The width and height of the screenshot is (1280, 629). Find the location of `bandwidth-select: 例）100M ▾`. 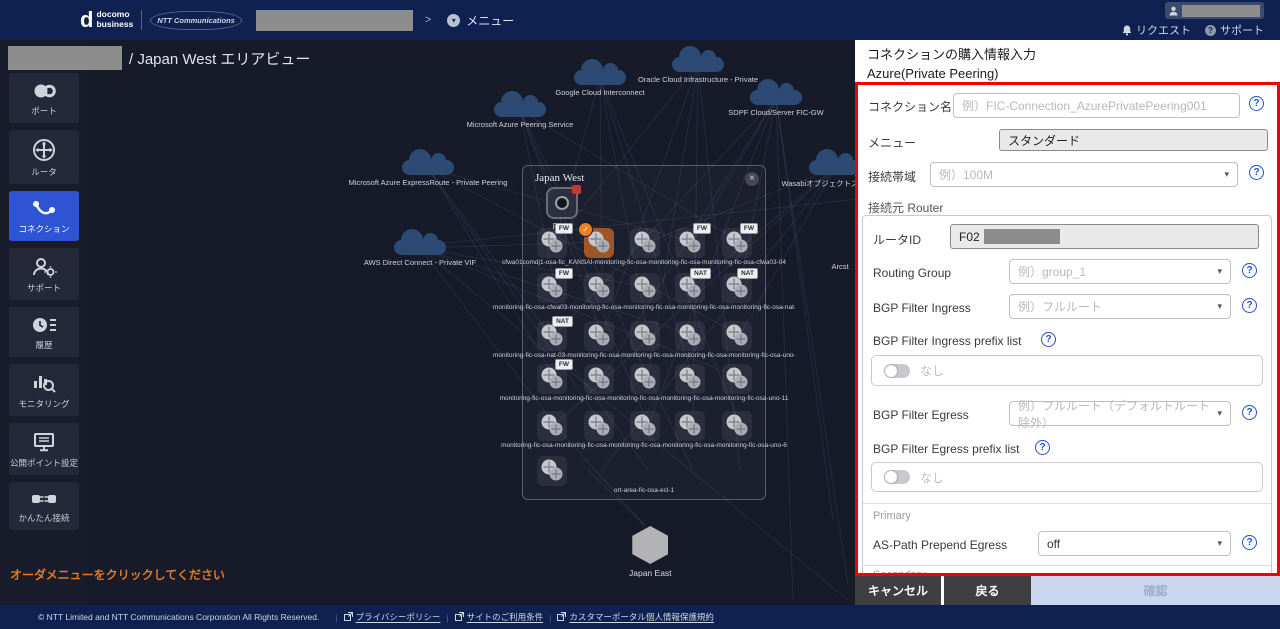

bandwidth-select: 例）100M ▾ is located at coordinates (1084, 174).